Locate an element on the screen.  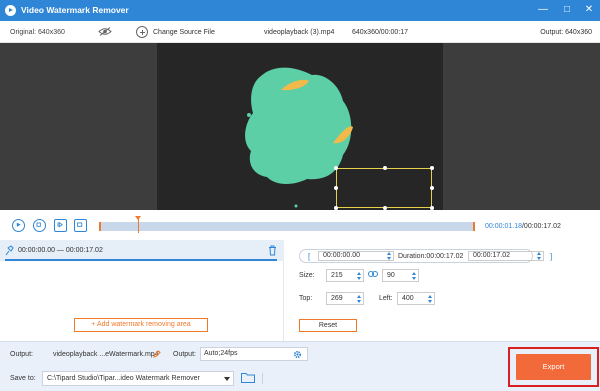
output-filename: videoplayback ...eWatermark.mp4 is located at coordinates (106, 354).